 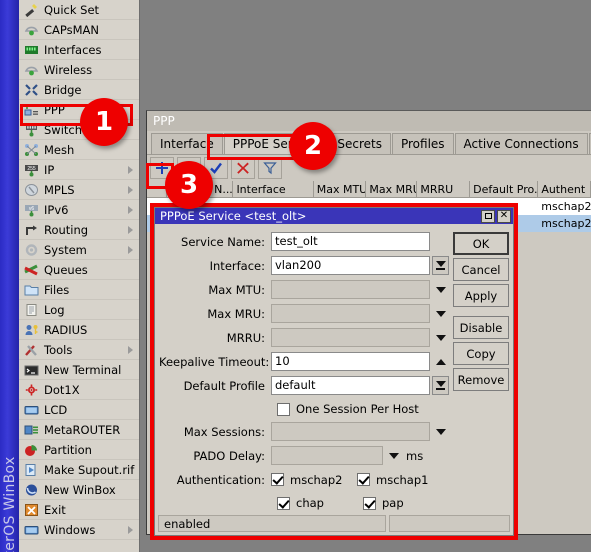 I want to click on annotation-badge-1: 1, so click(x=104, y=122).